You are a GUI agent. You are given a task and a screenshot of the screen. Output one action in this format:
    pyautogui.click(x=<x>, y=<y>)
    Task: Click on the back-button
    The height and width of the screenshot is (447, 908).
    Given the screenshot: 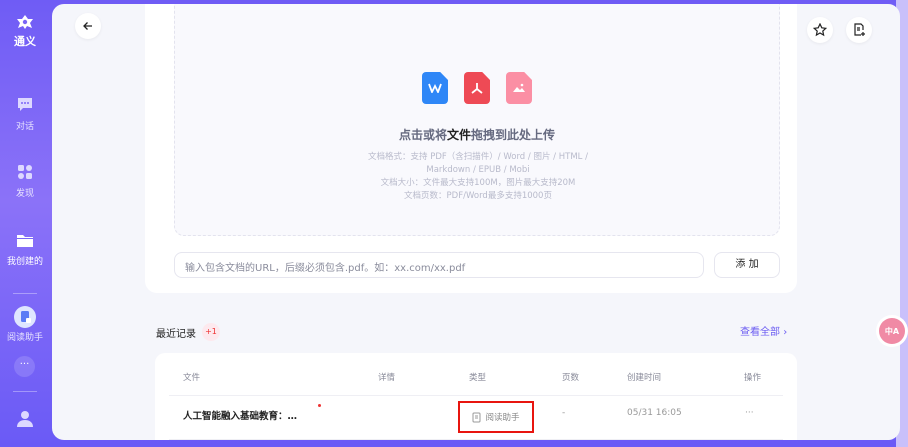 What is the action you would take?
    pyautogui.click(x=88, y=26)
    